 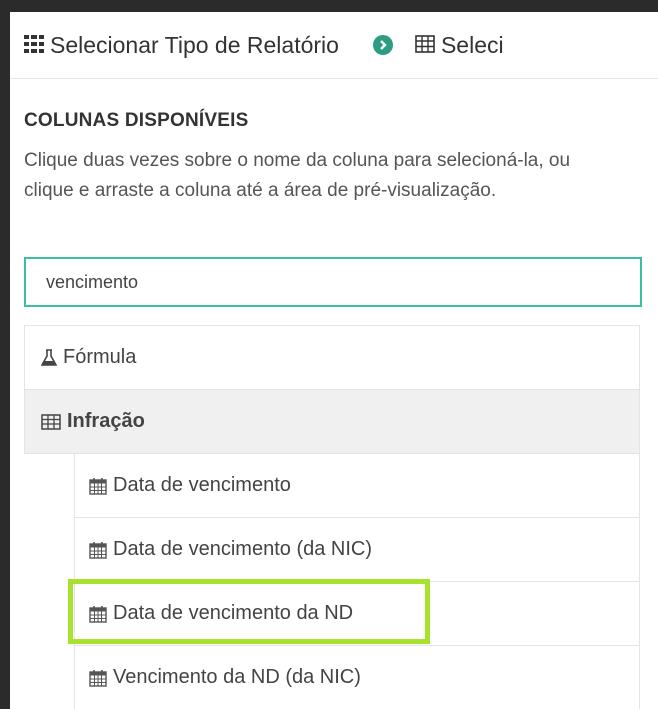 I want to click on chevron-right-icon, so click(x=382, y=45).